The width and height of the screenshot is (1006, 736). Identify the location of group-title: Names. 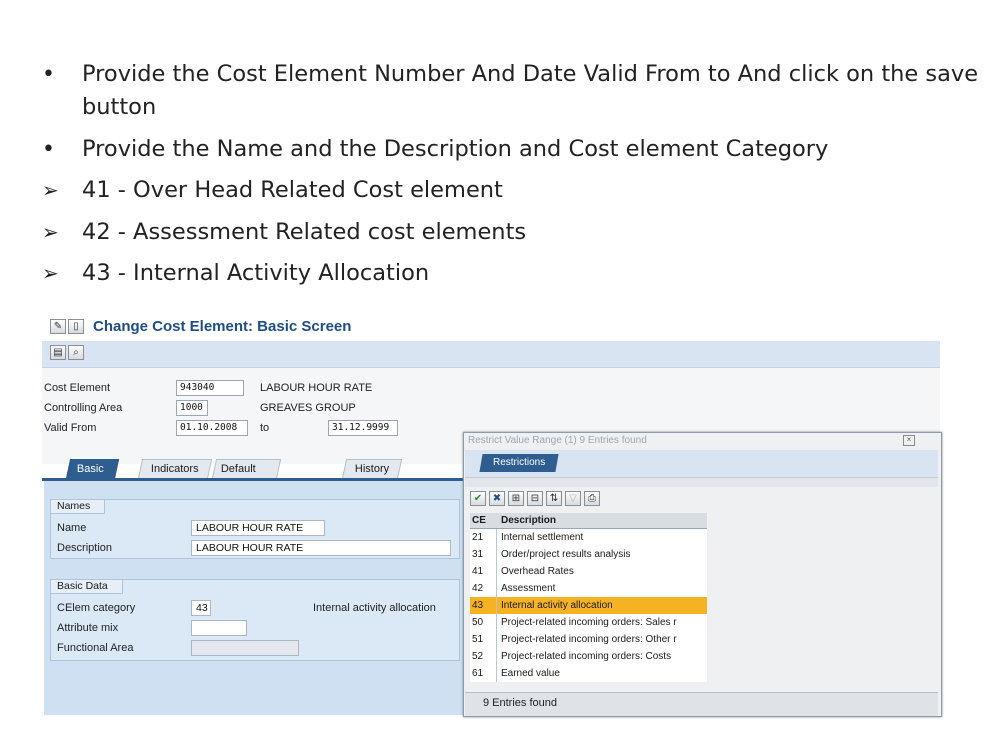
(78, 506).